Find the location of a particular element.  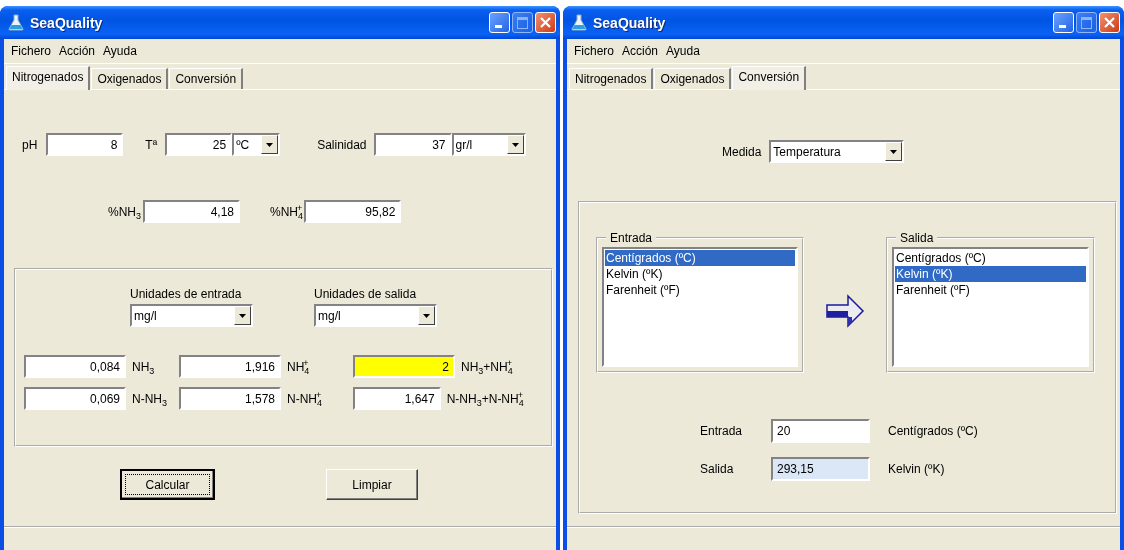

text-field: 0,084 is located at coordinates (75, 366).